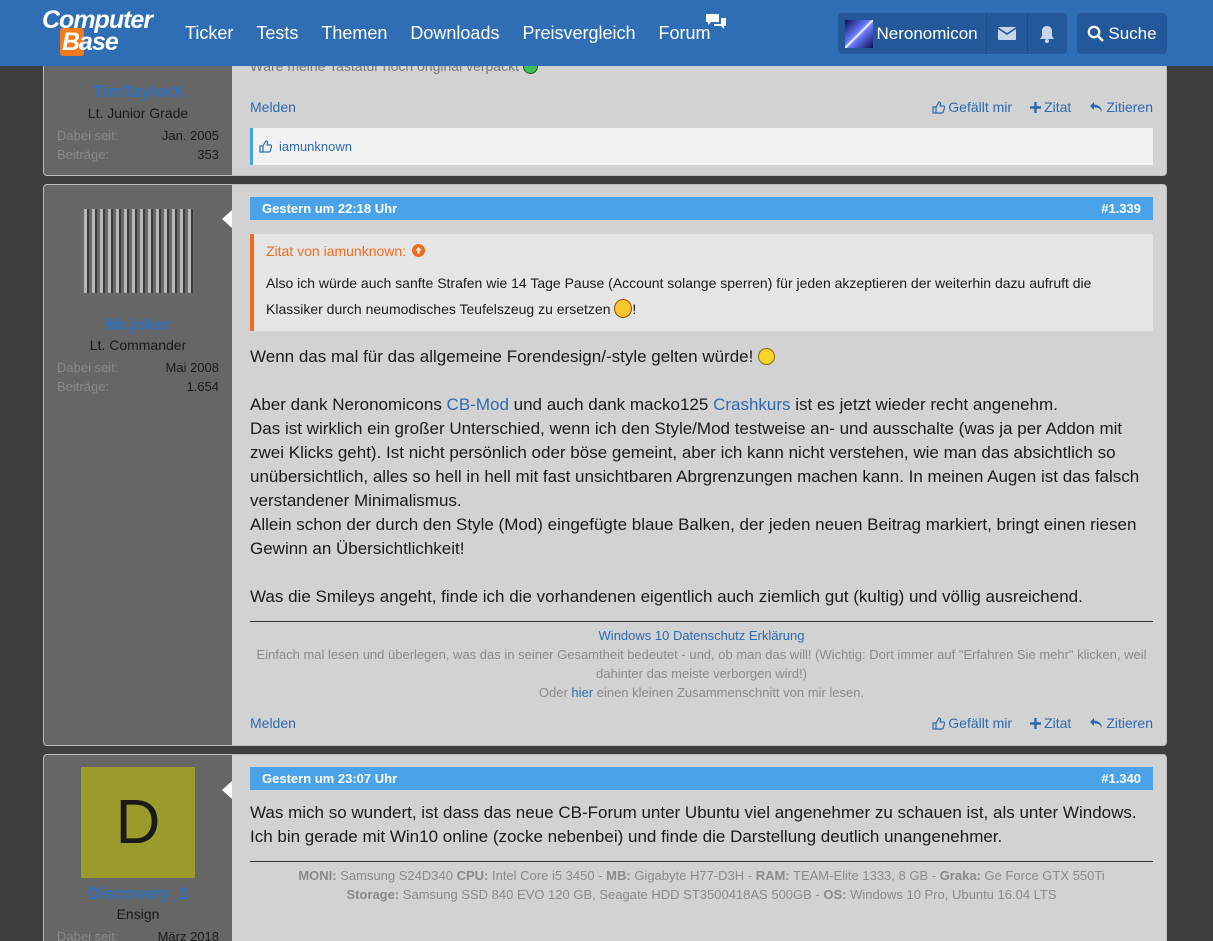 The image size is (1213, 941). What do you see at coordinates (454, 33) in the screenshot?
I see `nav-downloads: Downloads` at bounding box center [454, 33].